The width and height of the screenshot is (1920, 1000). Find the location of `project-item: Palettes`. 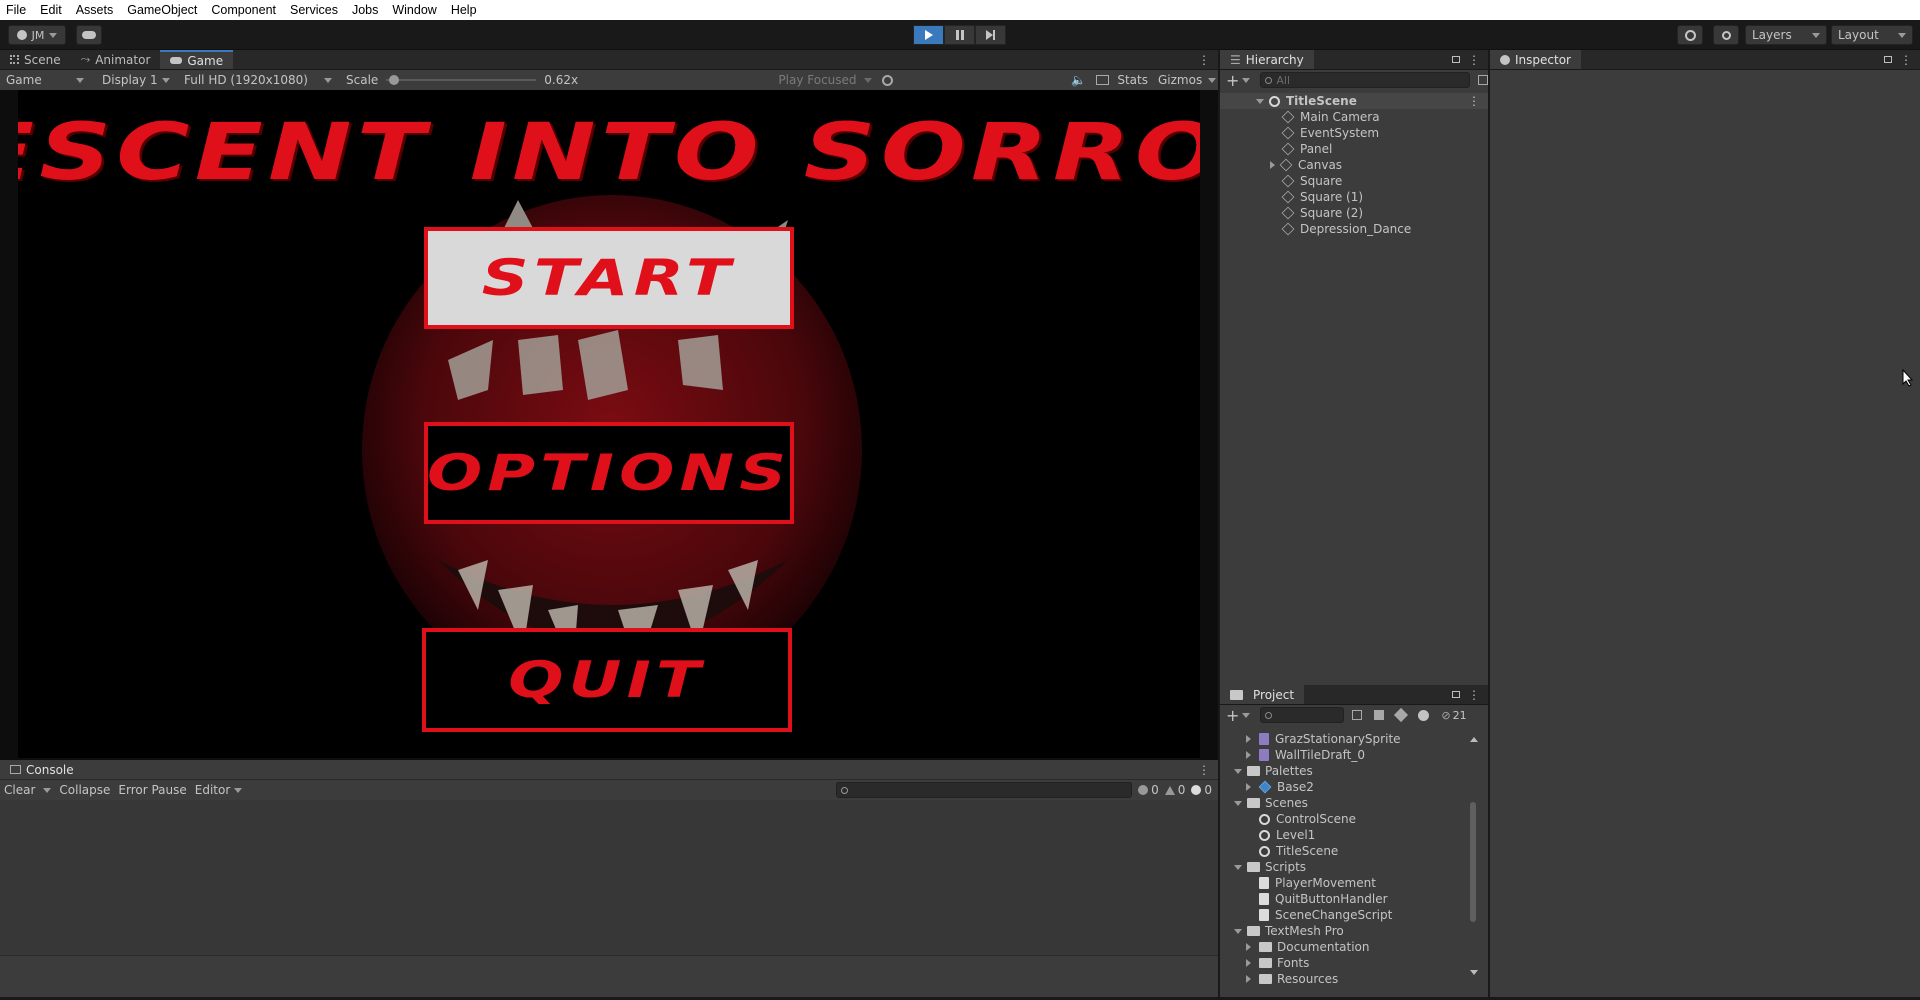

project-item: Palettes is located at coordinates (1354, 771).